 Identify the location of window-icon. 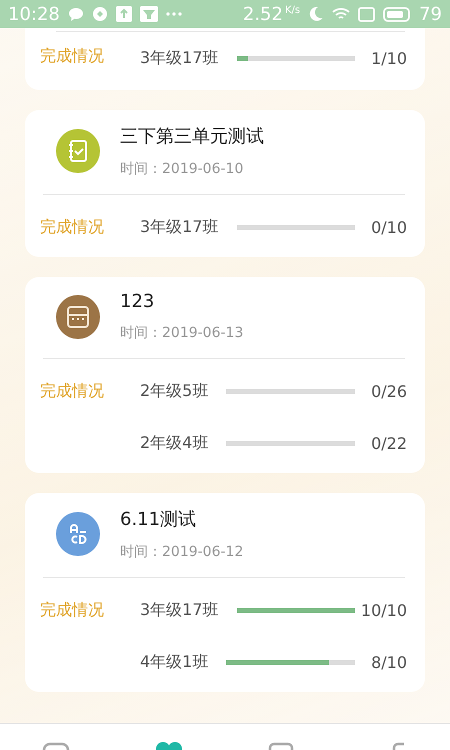
(367, 14).